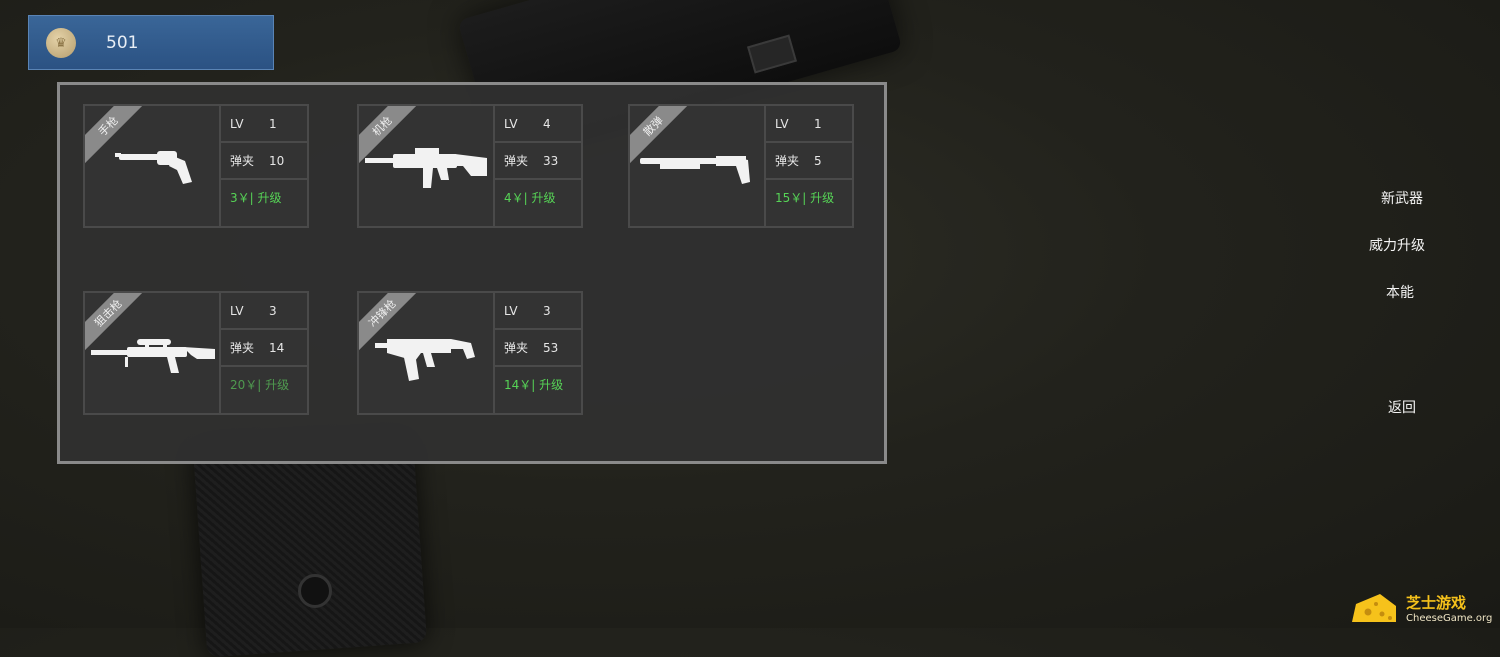 Image resolution: width=1500 pixels, height=657 pixels. Describe the element at coordinates (259, 384) in the screenshot. I see `upgrade-button: 20￥| 升级` at that location.